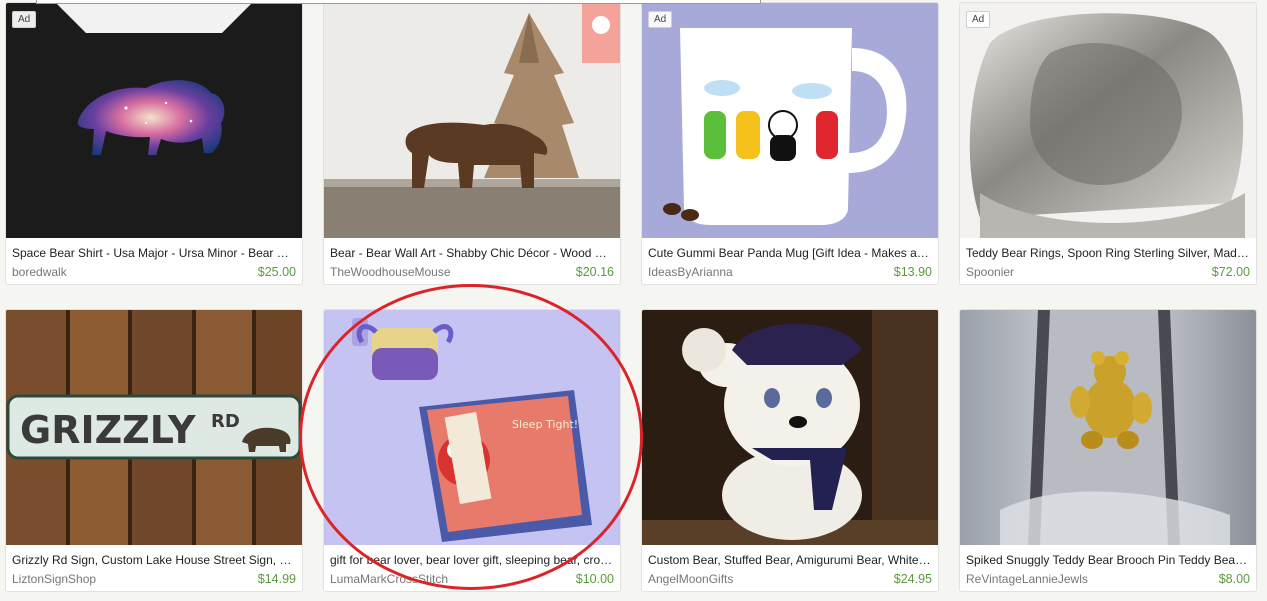 The width and height of the screenshot is (1267, 601). I want to click on shop-name: LiztonSignShop, so click(54, 579).